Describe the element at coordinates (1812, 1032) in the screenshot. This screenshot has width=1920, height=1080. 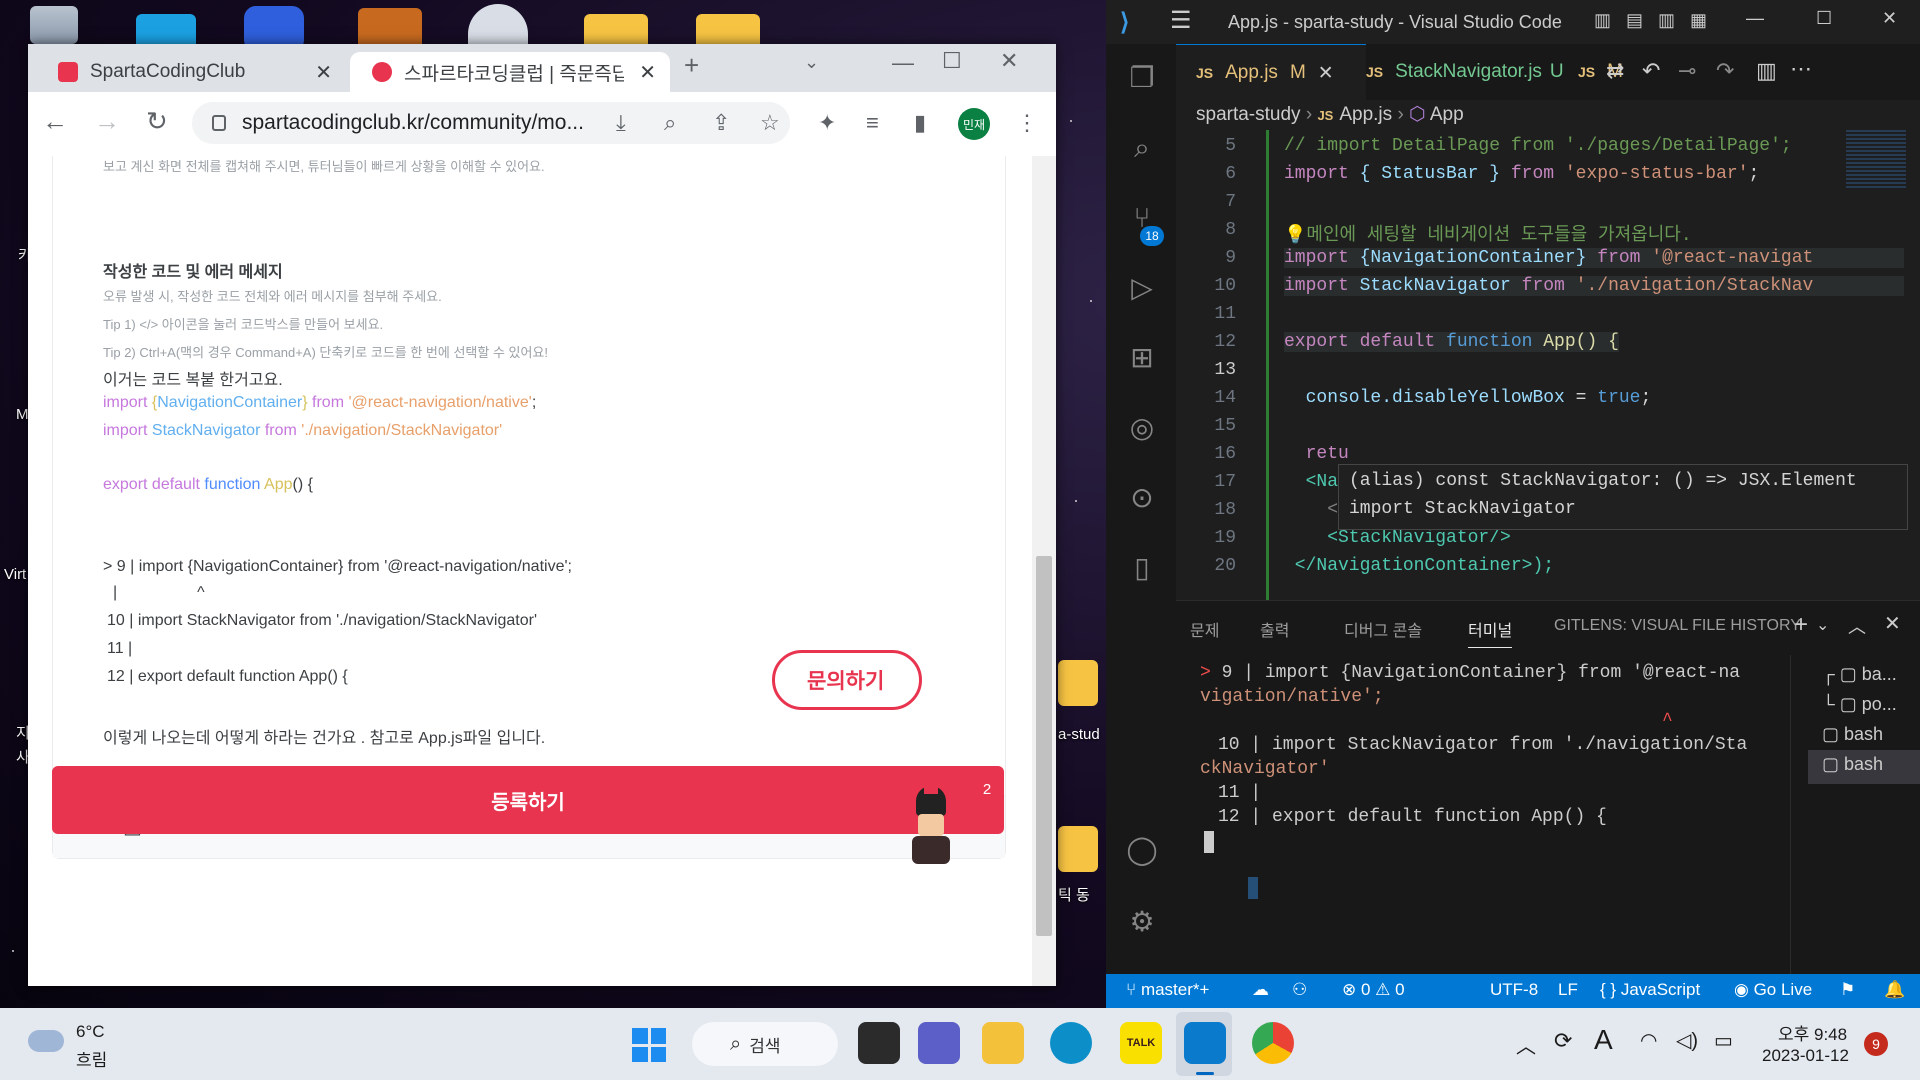
I see `clock-time: 오후 9:48` at that location.